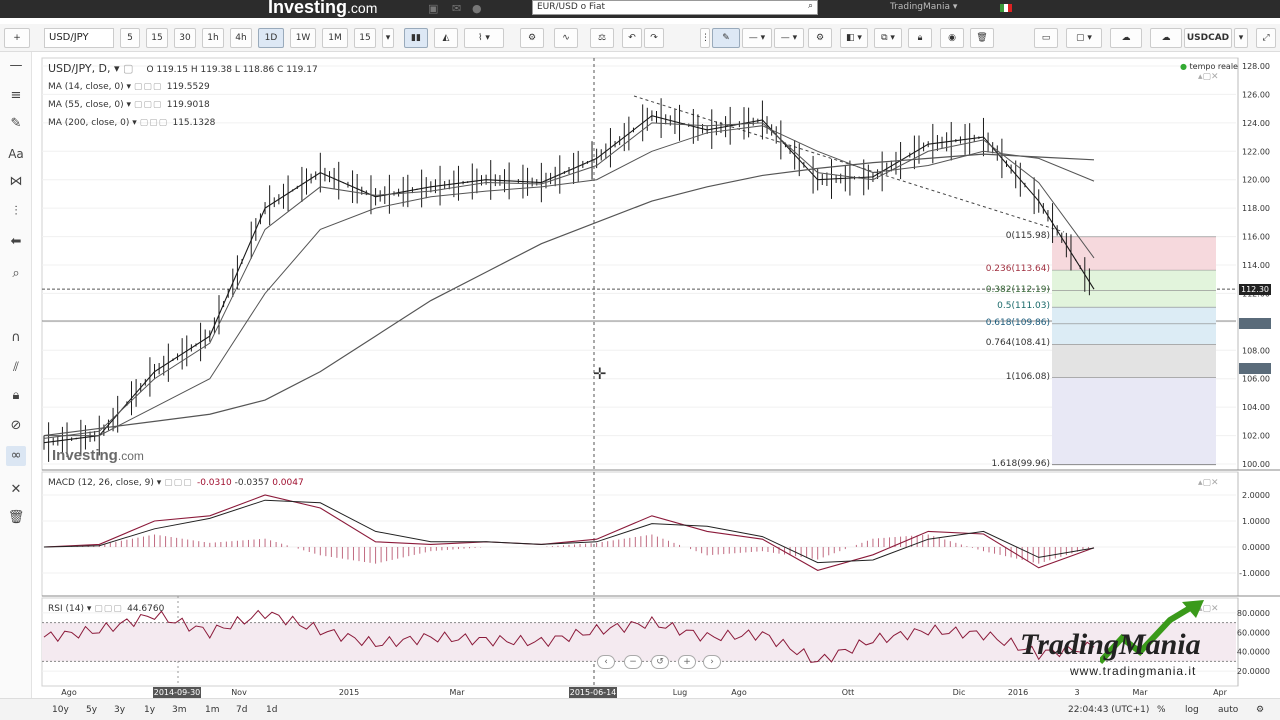  What do you see at coordinates (1256, 350) in the screenshot?
I see `y-tick-label: 108.00` at bounding box center [1256, 350].